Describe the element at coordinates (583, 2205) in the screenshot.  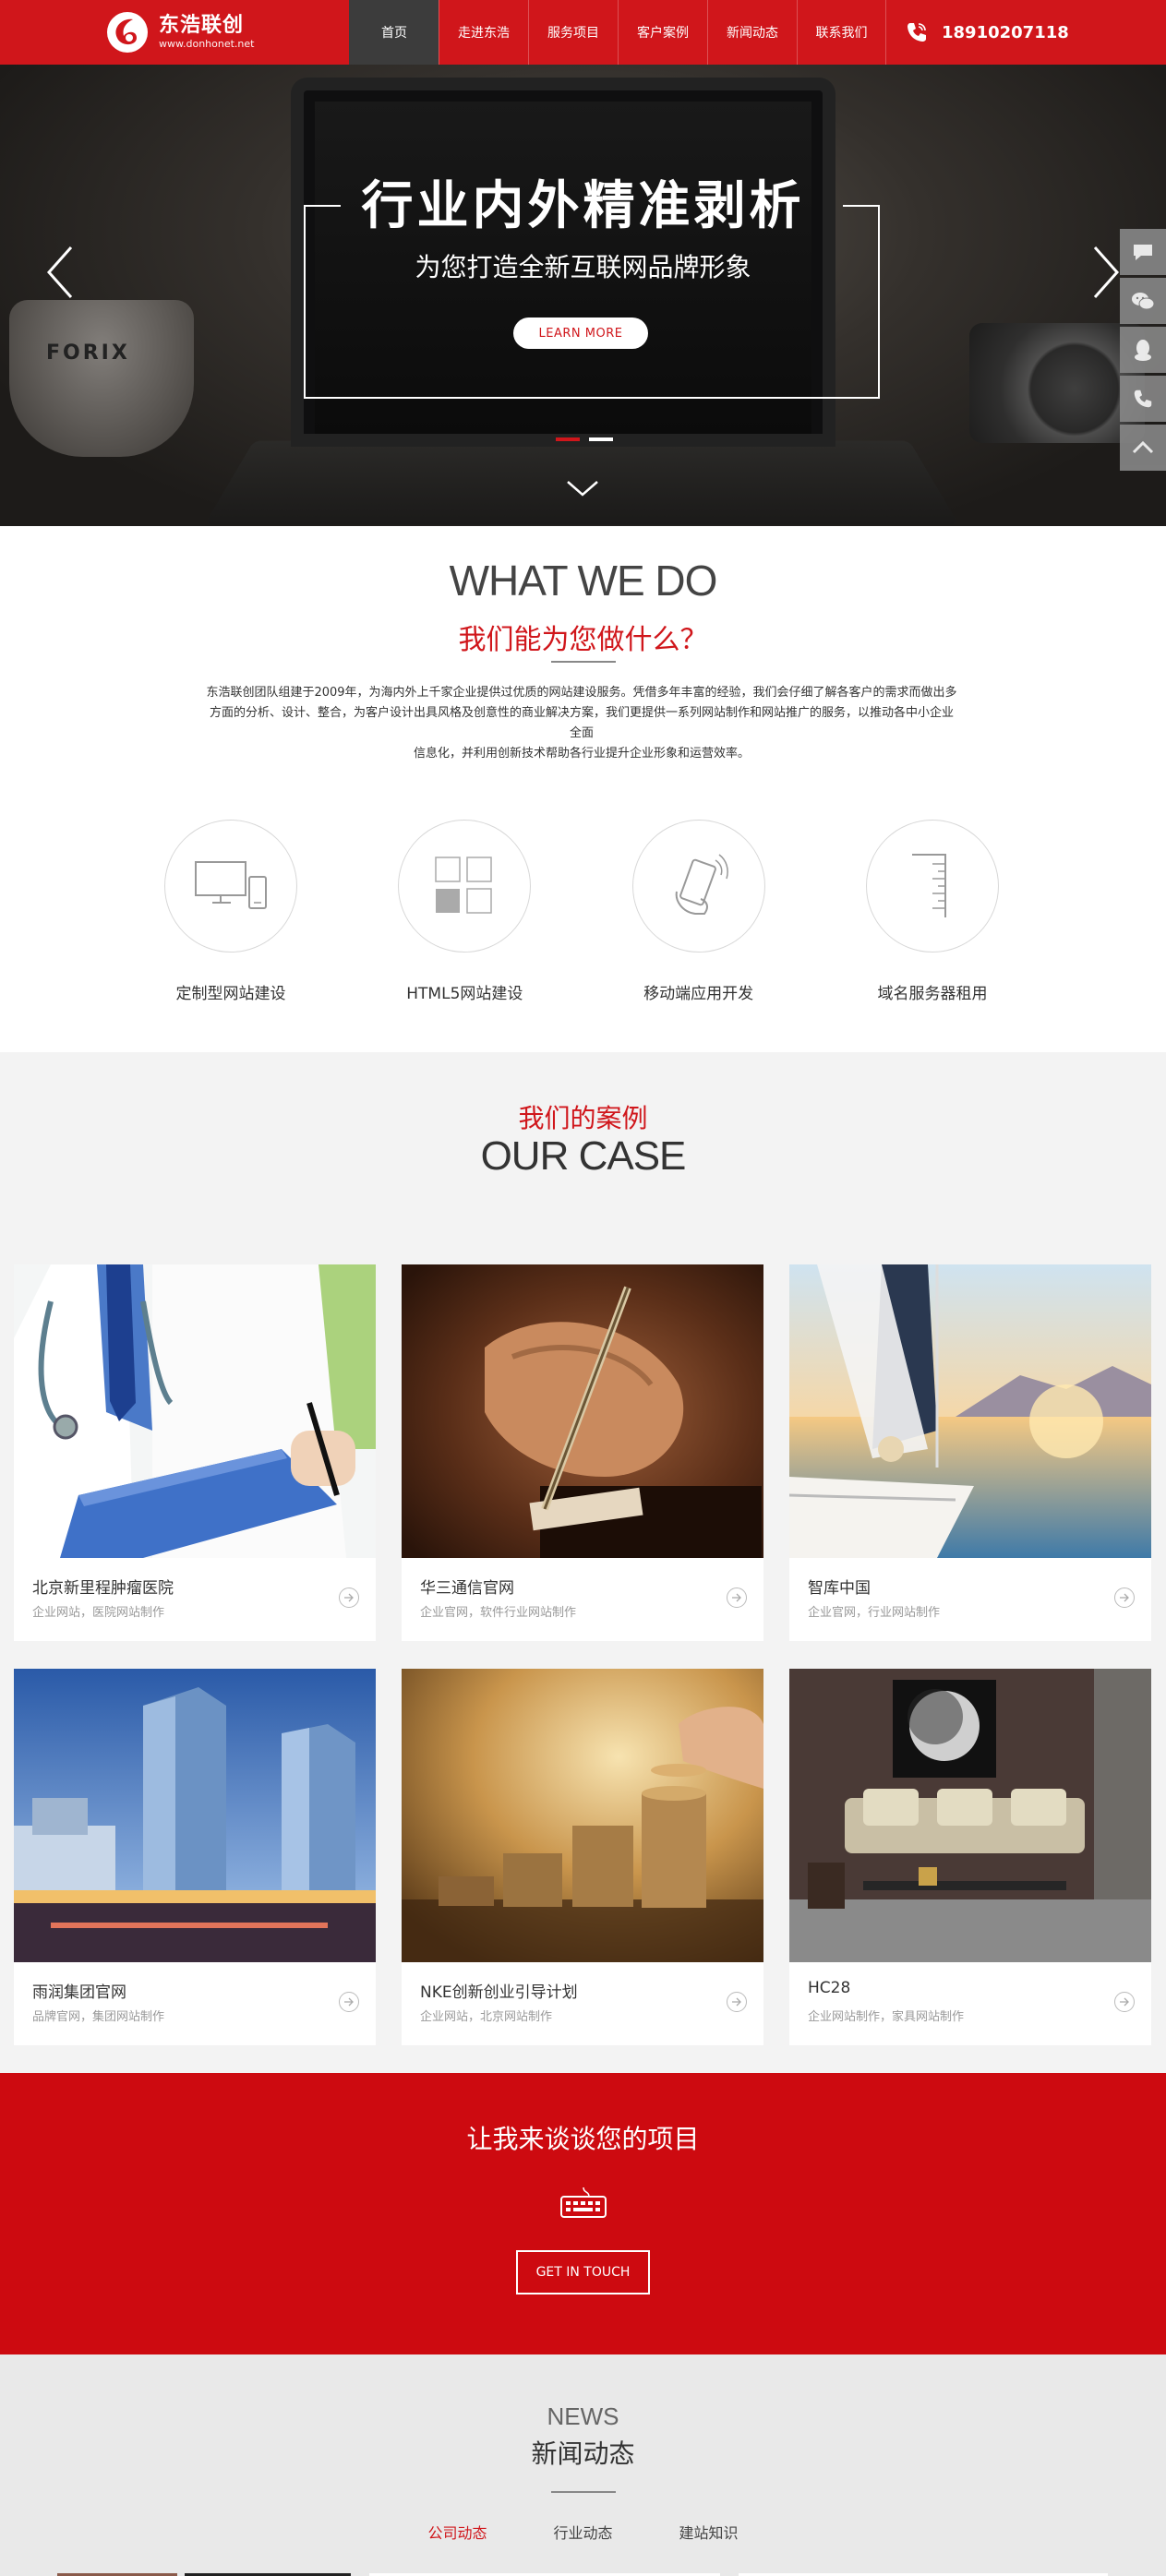
I see `keyboard-icon` at that location.